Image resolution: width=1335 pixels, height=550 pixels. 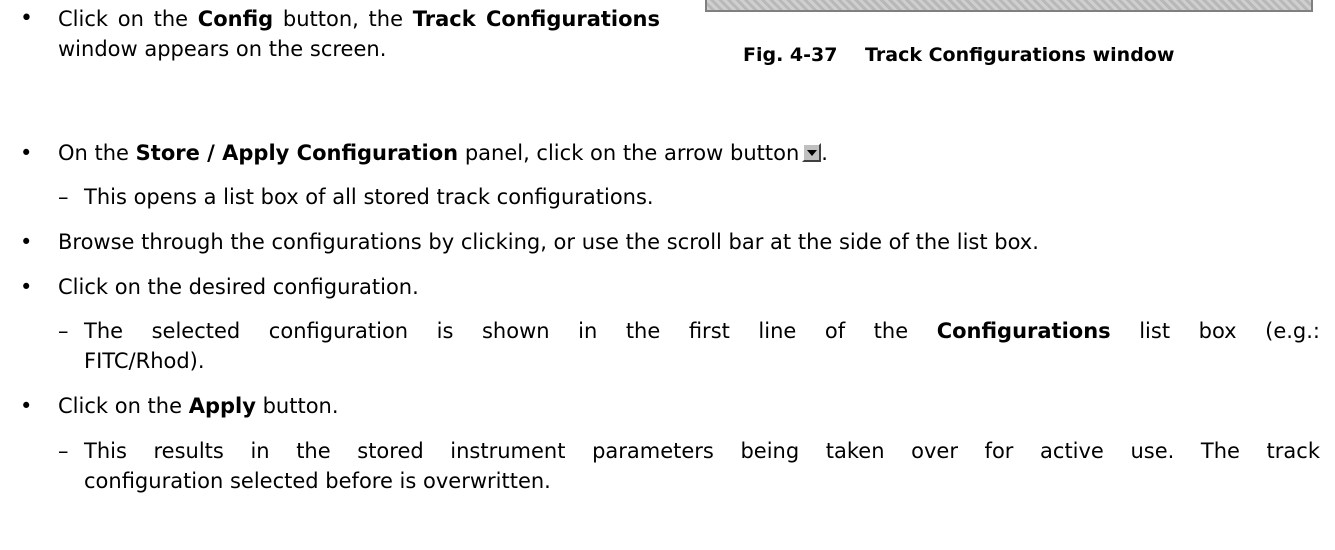 I want to click on text: On the, so click(x=97, y=153).